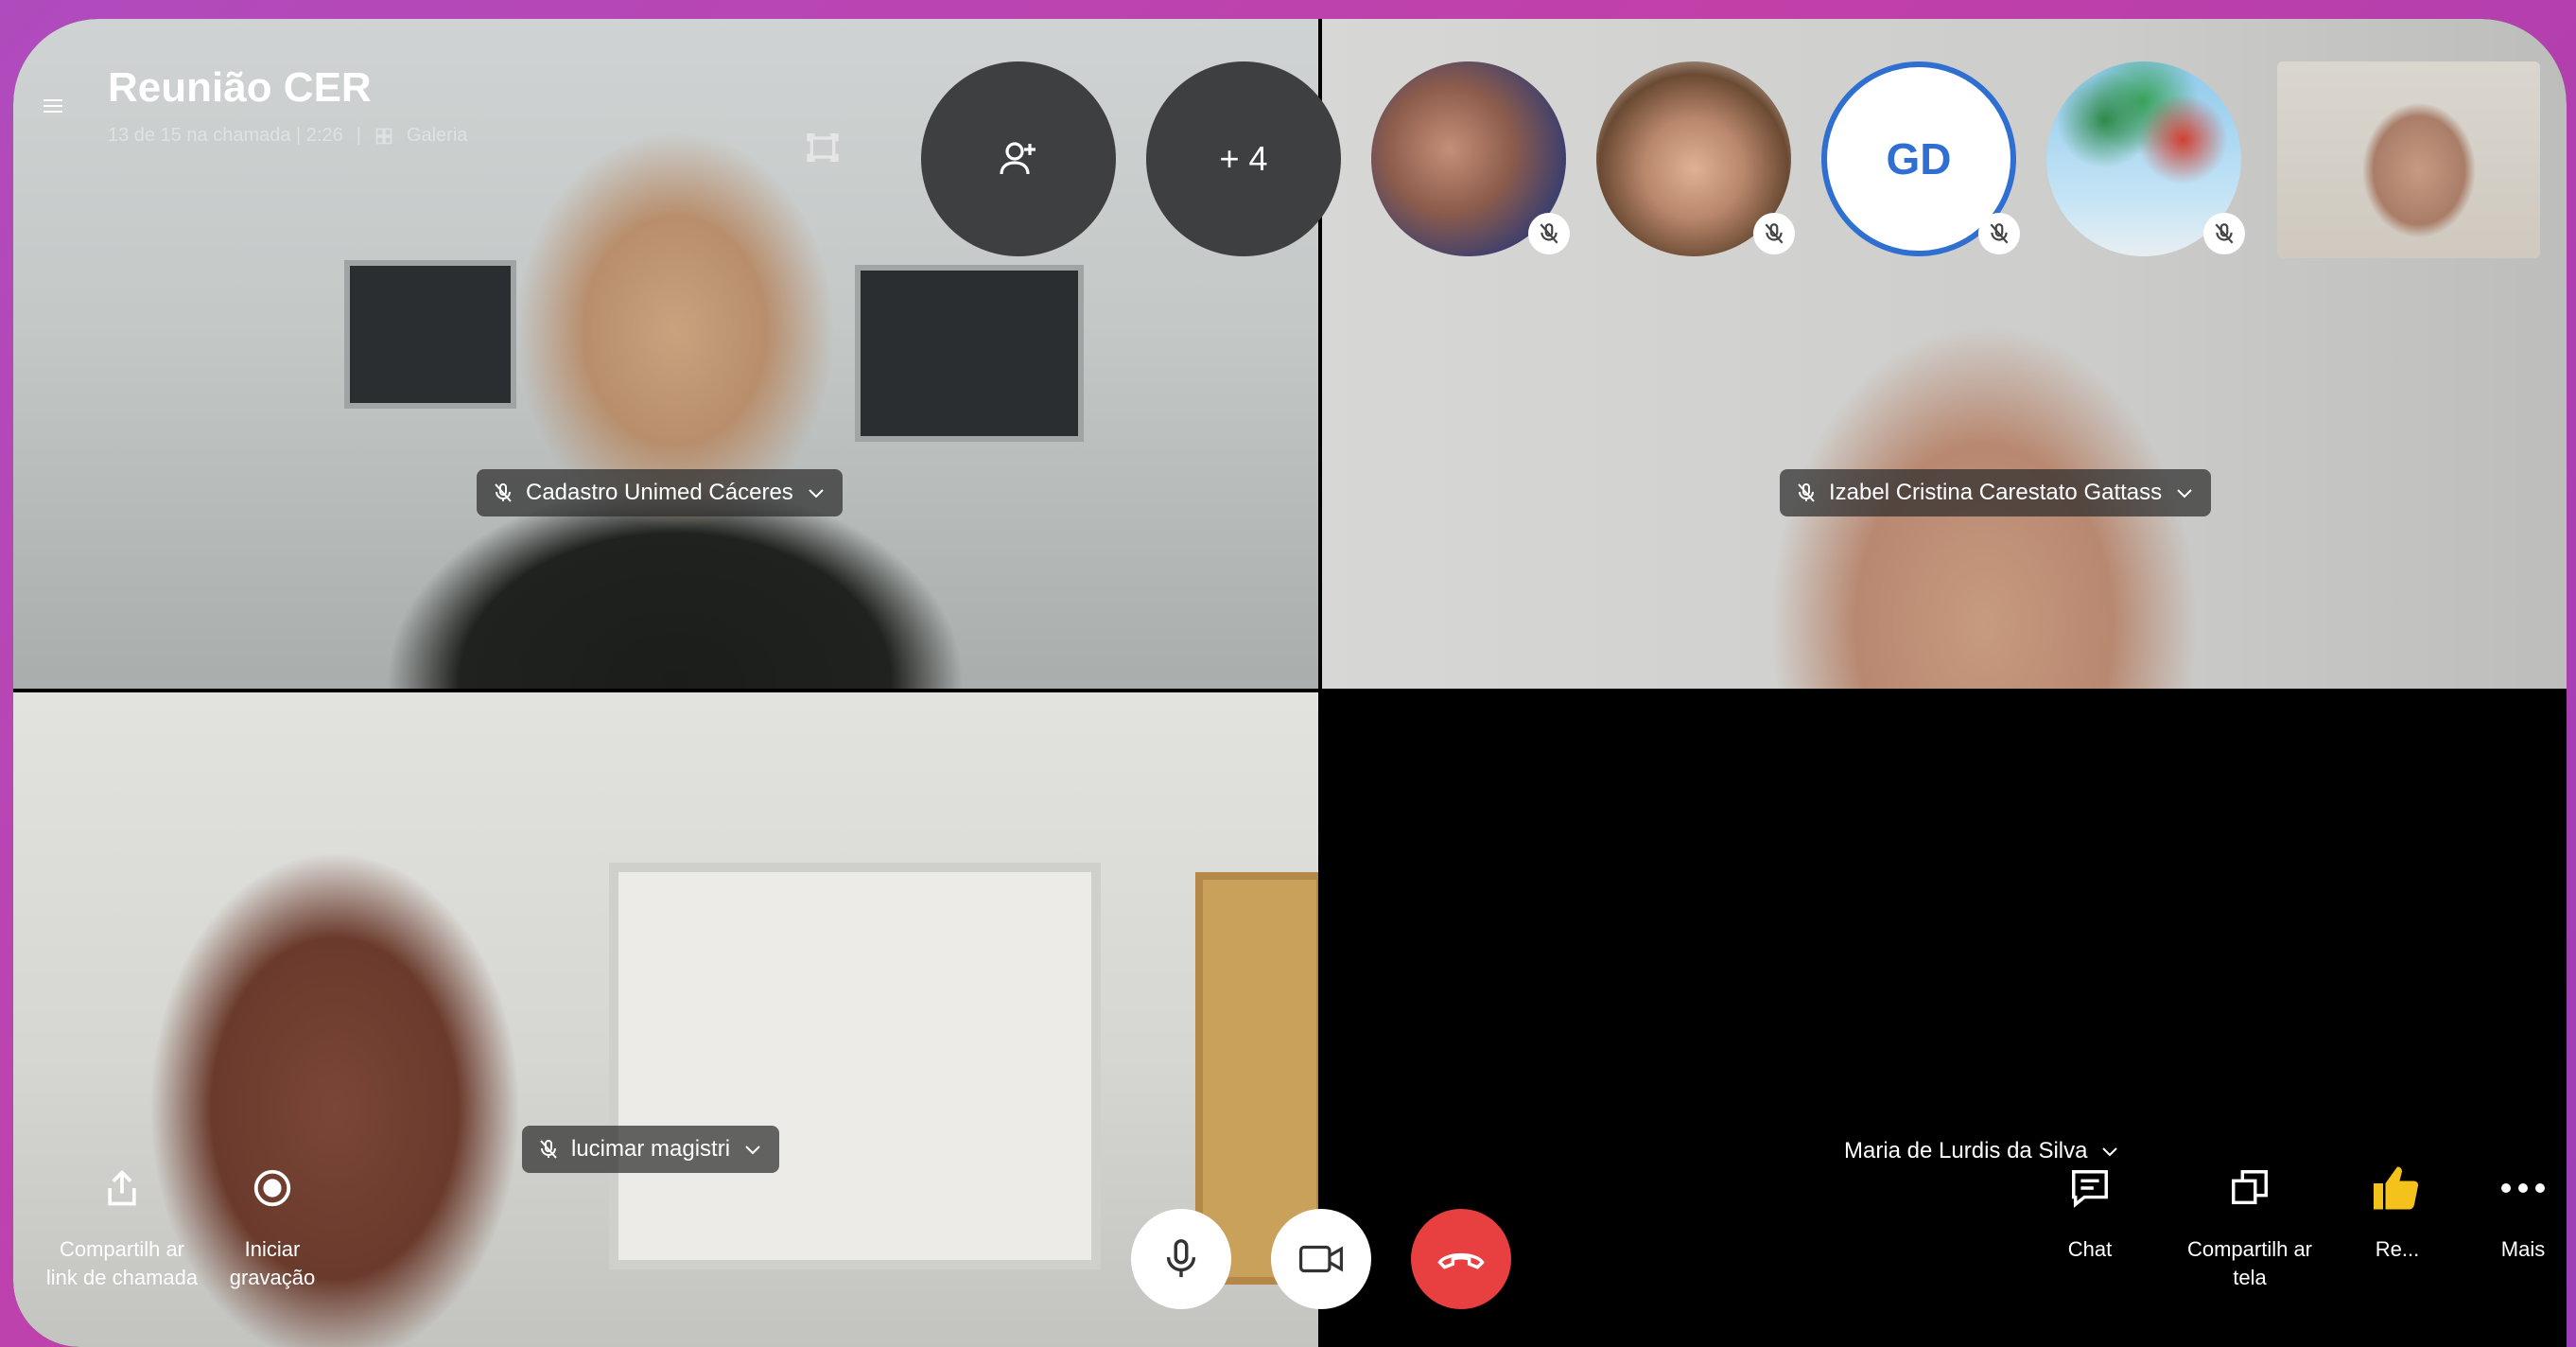 The height and width of the screenshot is (1347, 2576). Describe the element at coordinates (1919, 159) in the screenshot. I see `avatar-initials: GD` at that location.